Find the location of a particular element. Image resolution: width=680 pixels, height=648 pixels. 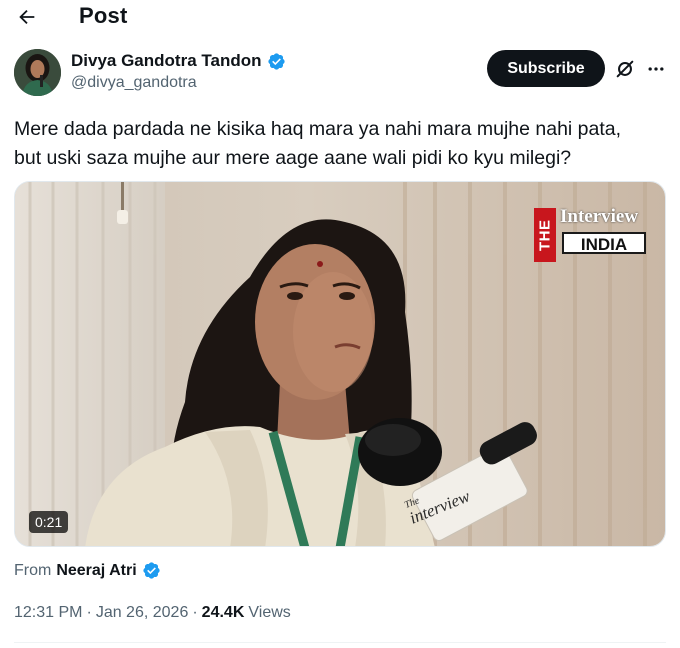

video-duration-badge: 0:21 is located at coordinates (49, 522).